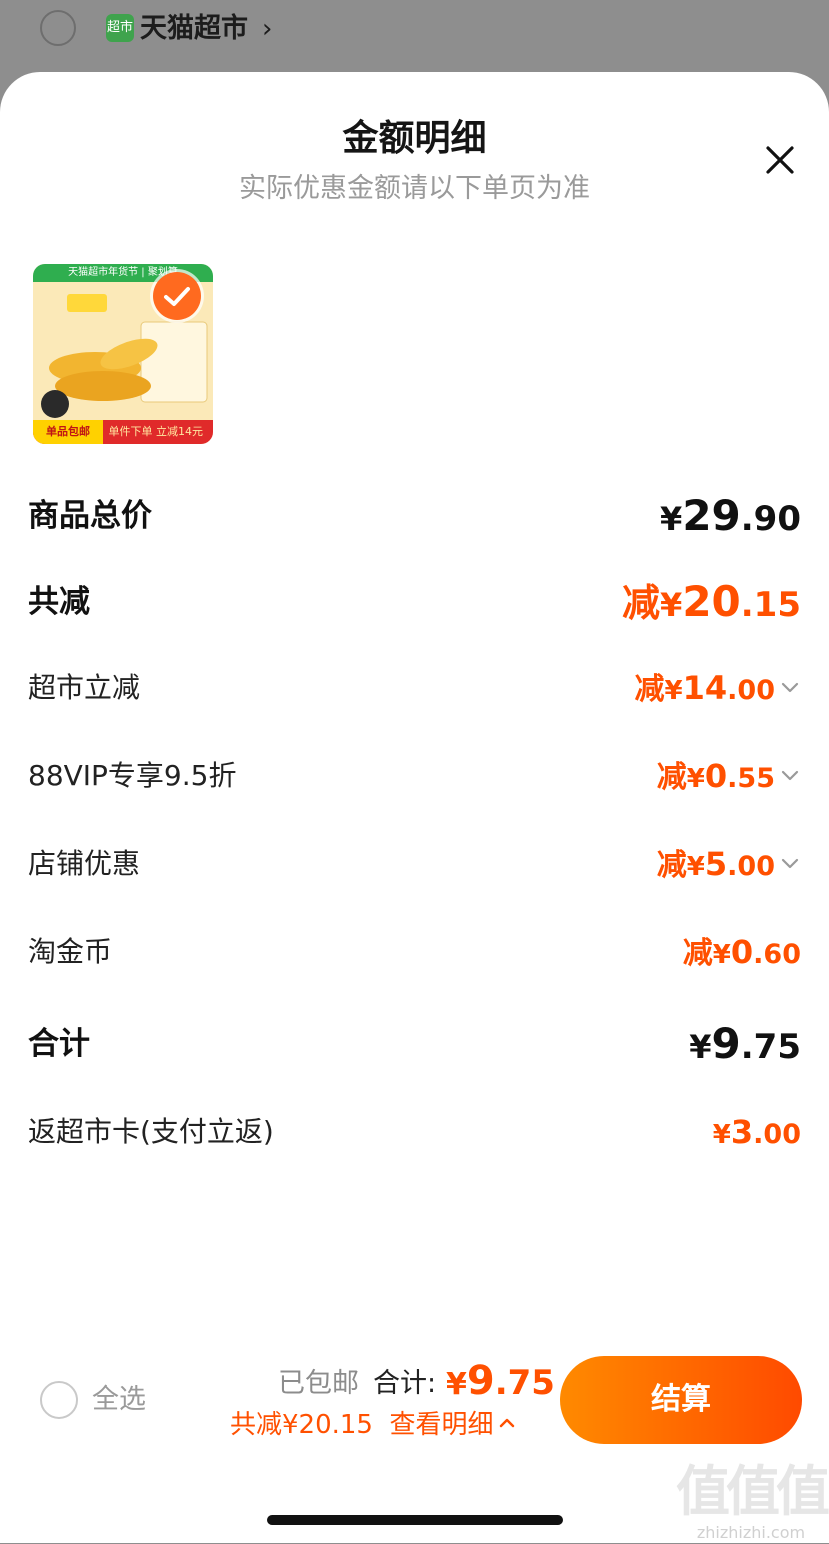 The width and height of the screenshot is (829, 1544). I want to click on detail-row-label: 淘金币, so click(70, 951).